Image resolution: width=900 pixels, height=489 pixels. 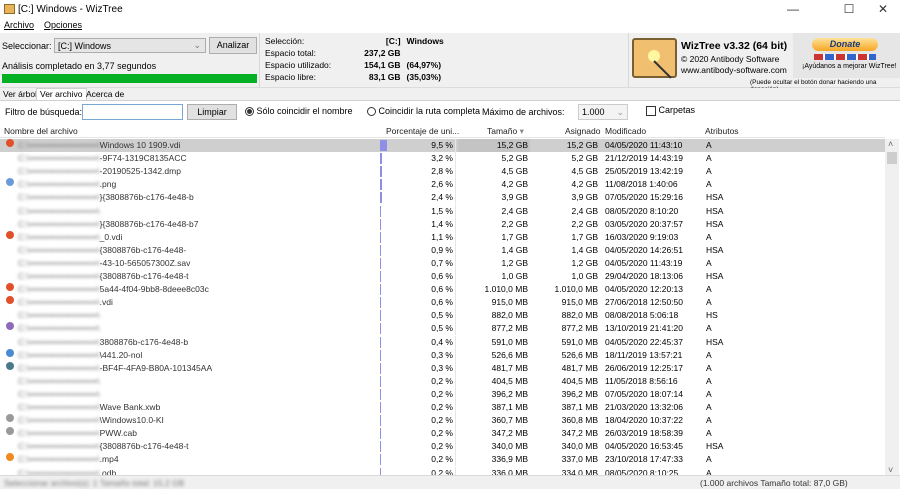 I want to click on file-name: C:\•••••••••••••••••••••••\.odb, so click(x=190, y=471).